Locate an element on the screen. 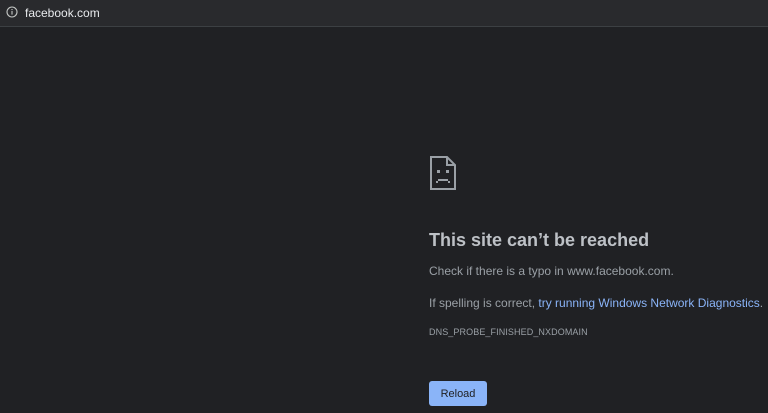 This screenshot has height=413, width=768. error-code: DNS_PROBE_FINISHED_NXDOMAIN is located at coordinates (508, 332).